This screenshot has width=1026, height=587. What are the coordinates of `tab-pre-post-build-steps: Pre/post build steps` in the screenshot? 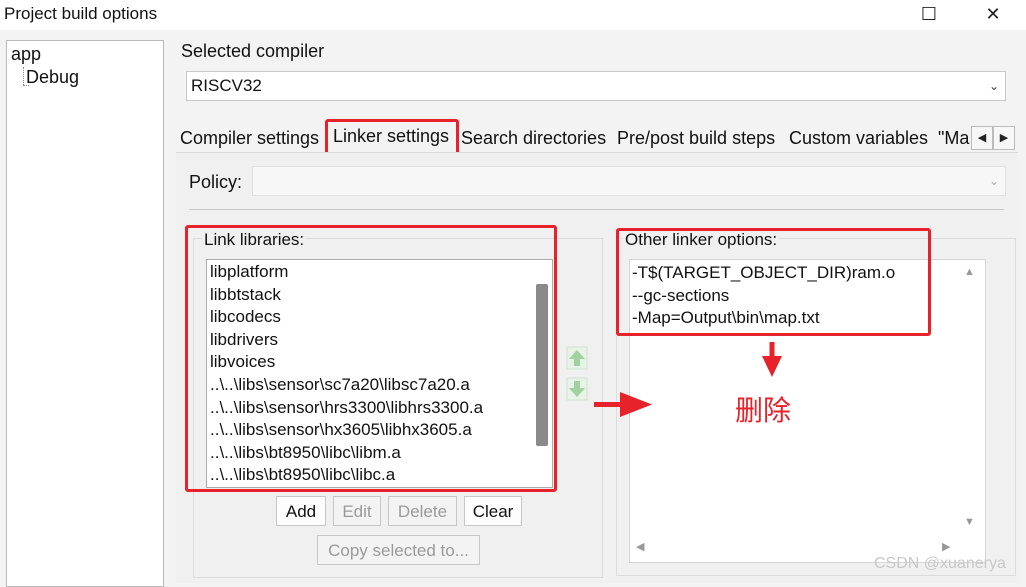 It's located at (696, 138).